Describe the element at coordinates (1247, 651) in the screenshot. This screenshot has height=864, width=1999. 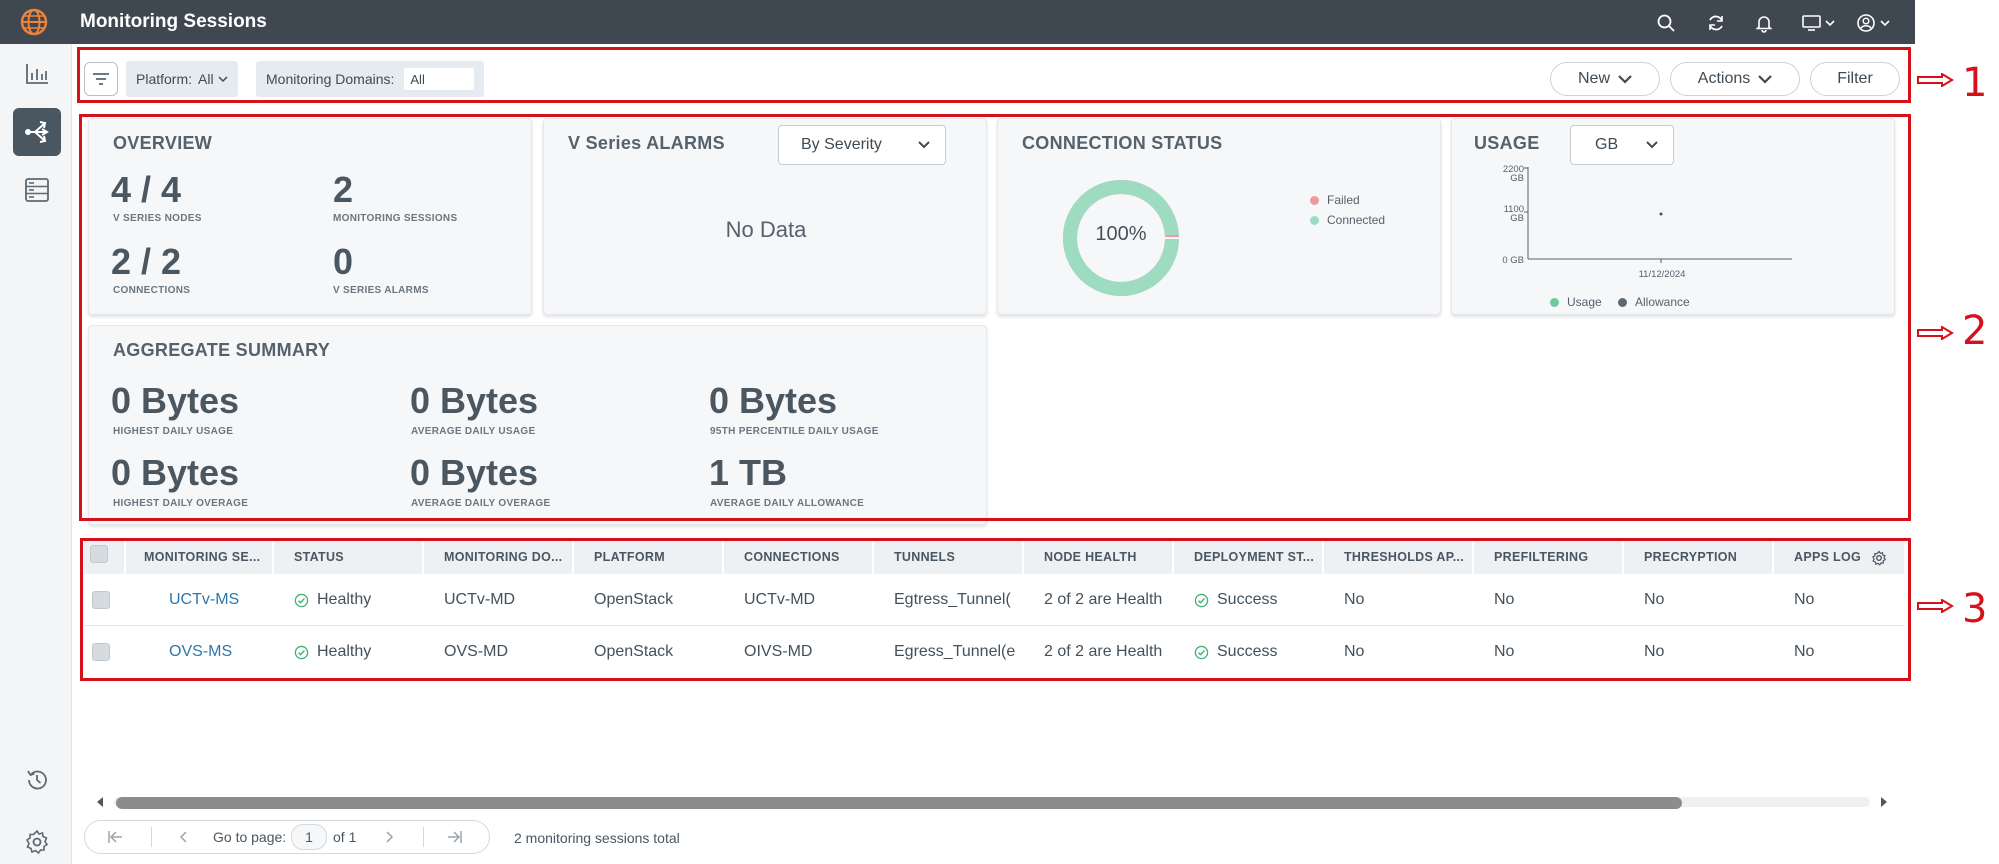
I see `cell-text: Success` at that location.